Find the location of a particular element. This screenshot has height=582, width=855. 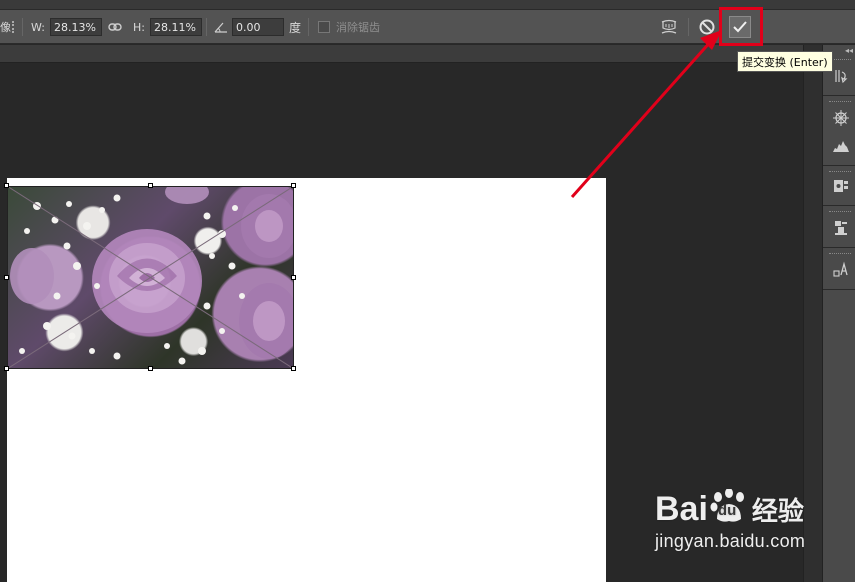

baidu-jingyan-watermark: Bai du 经验 jingyan.baidu.com is located at coordinates (730, 520).